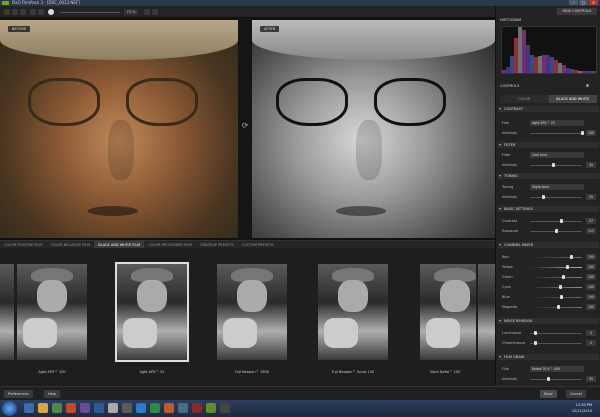 Image resolution: width=600 pixels, height=417 pixels. I want to click on zoom-value: 75 %, so click(131, 12).